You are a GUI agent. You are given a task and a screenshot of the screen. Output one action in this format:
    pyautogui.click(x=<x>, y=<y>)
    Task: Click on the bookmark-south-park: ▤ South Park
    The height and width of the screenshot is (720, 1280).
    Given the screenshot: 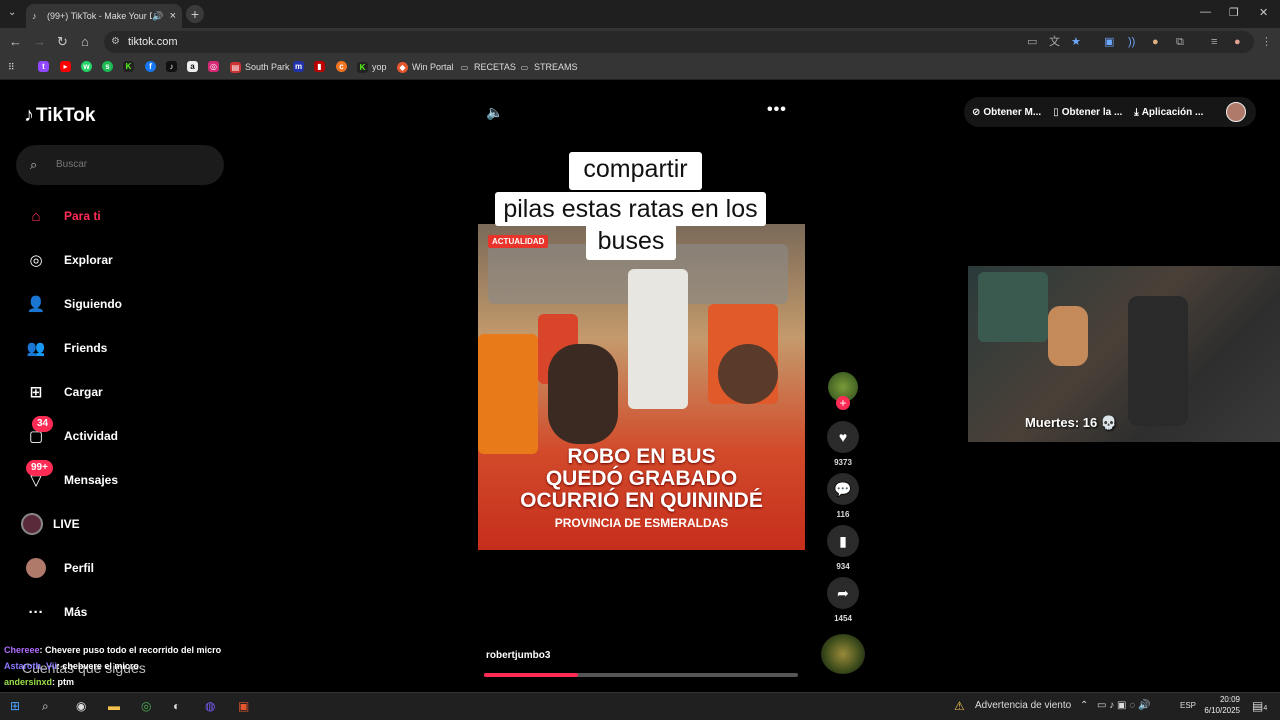 What is the action you would take?
    pyautogui.click(x=260, y=67)
    